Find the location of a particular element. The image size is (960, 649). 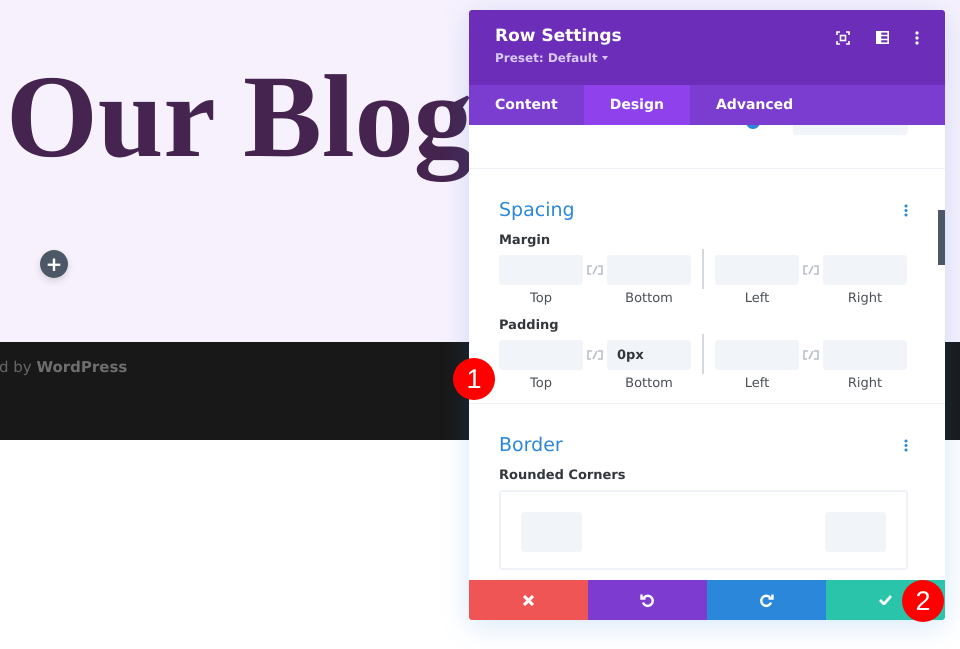

tab: Design is located at coordinates (637, 105).